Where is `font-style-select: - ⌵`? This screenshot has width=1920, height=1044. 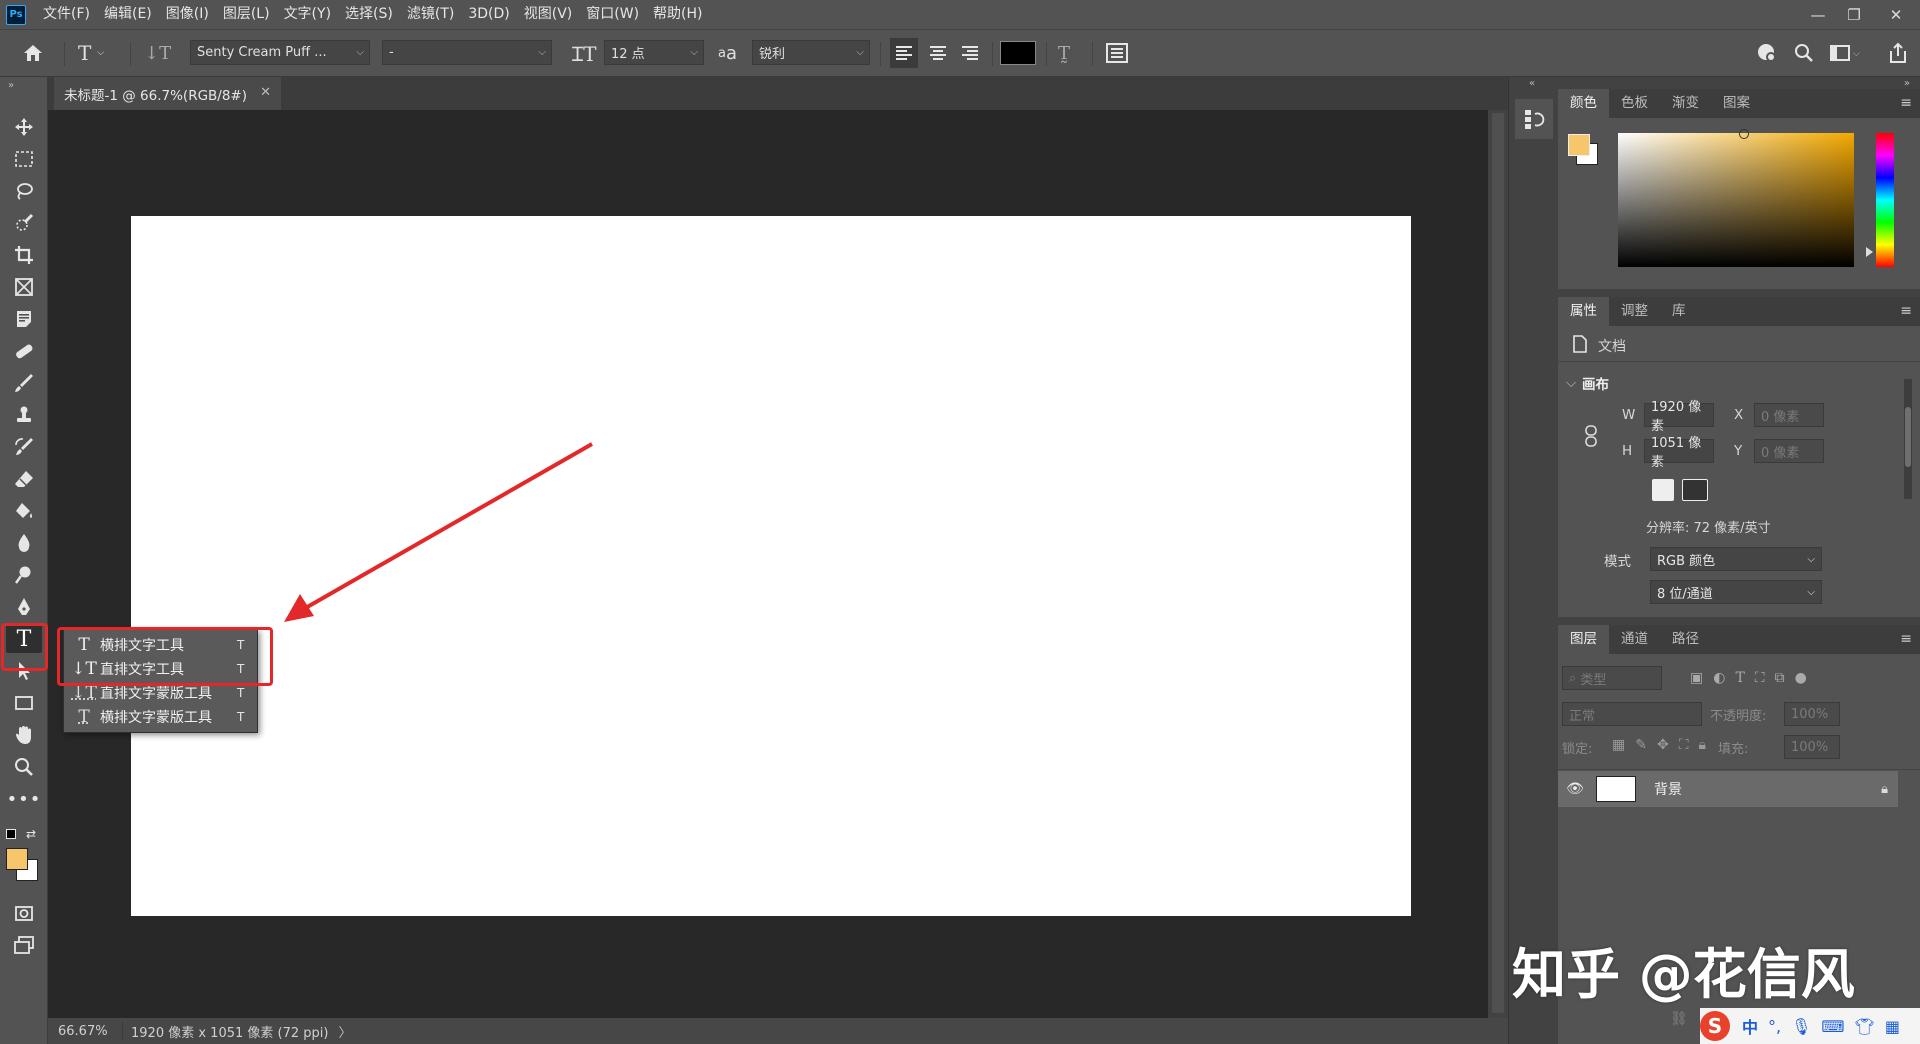
font-style-select: - ⌵ is located at coordinates (467, 52).